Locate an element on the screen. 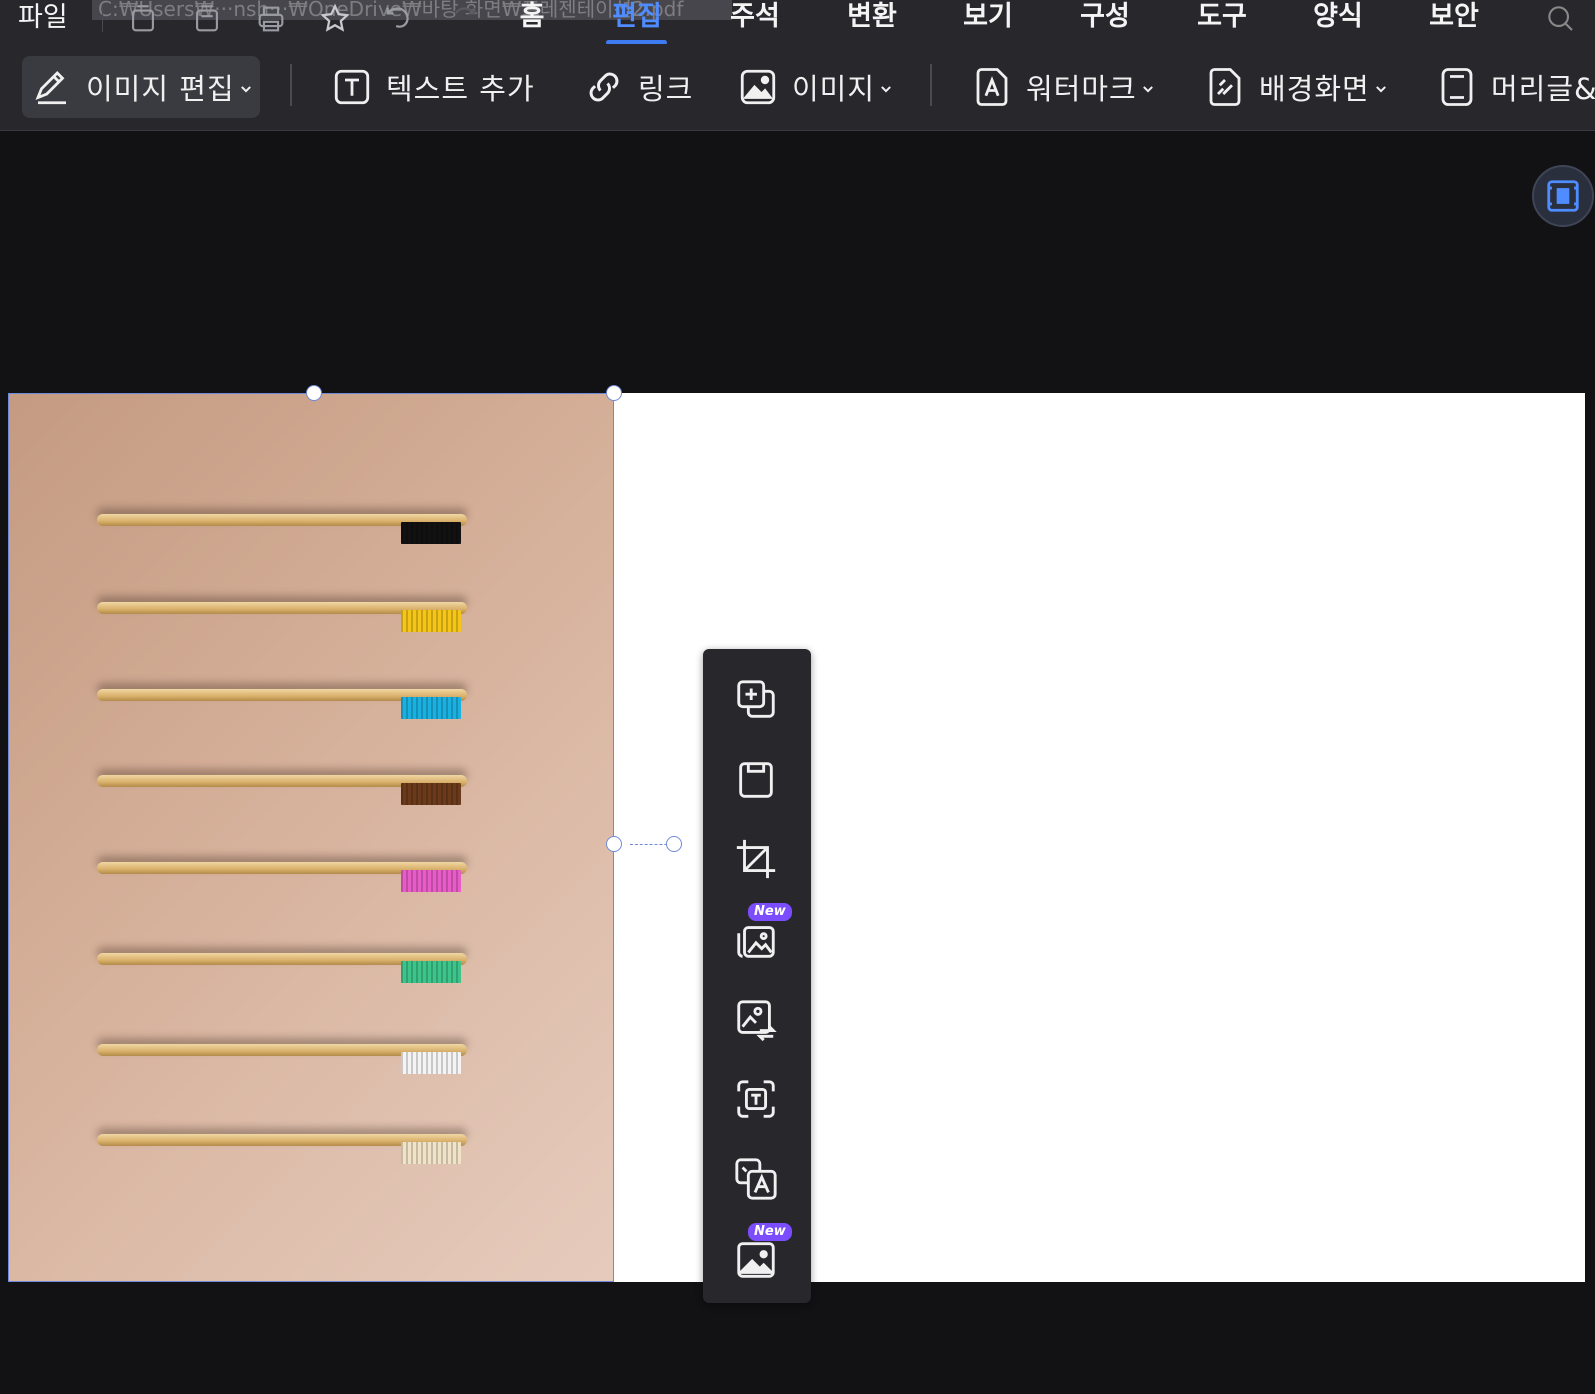 The width and height of the screenshot is (1595, 1394). rotate-handle is located at coordinates (674, 844).